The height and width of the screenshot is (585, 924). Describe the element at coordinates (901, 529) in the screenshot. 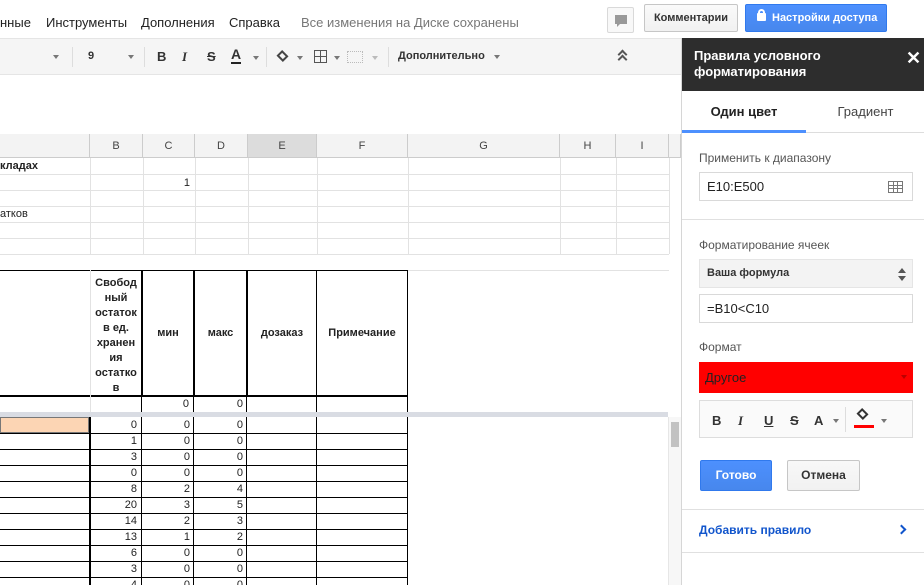

I see `chevron-right-icon` at that location.